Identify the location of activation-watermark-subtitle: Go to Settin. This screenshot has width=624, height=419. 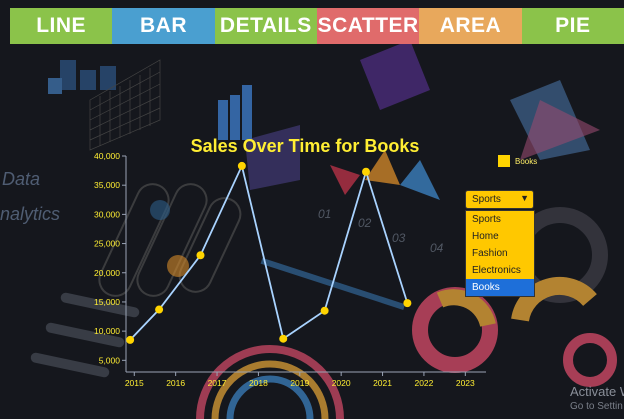
(596, 406).